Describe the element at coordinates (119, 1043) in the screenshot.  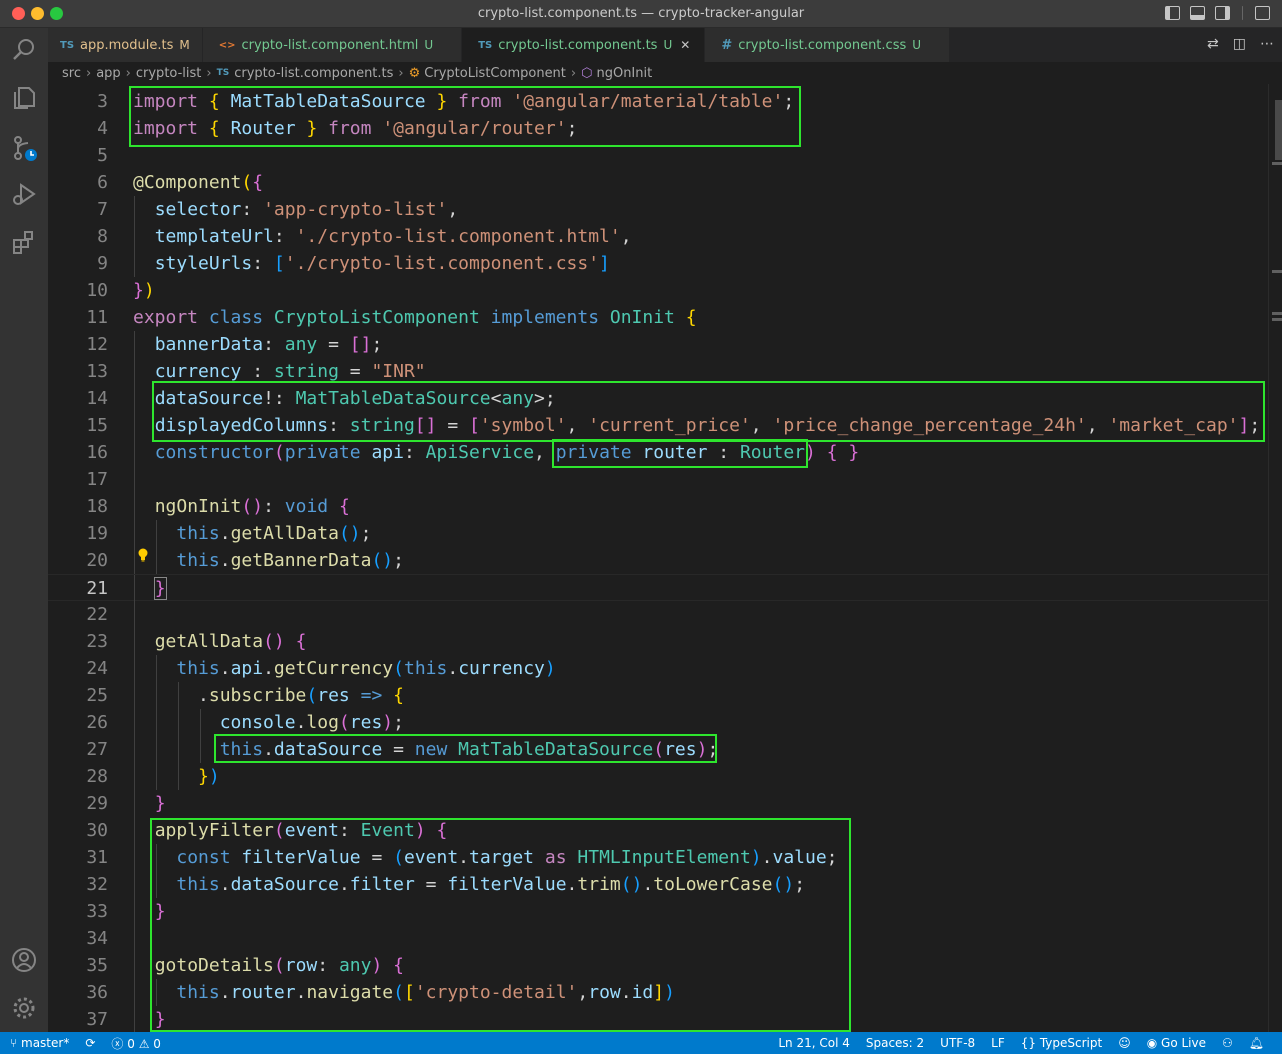
I see `error-icon: ⓧ` at that location.